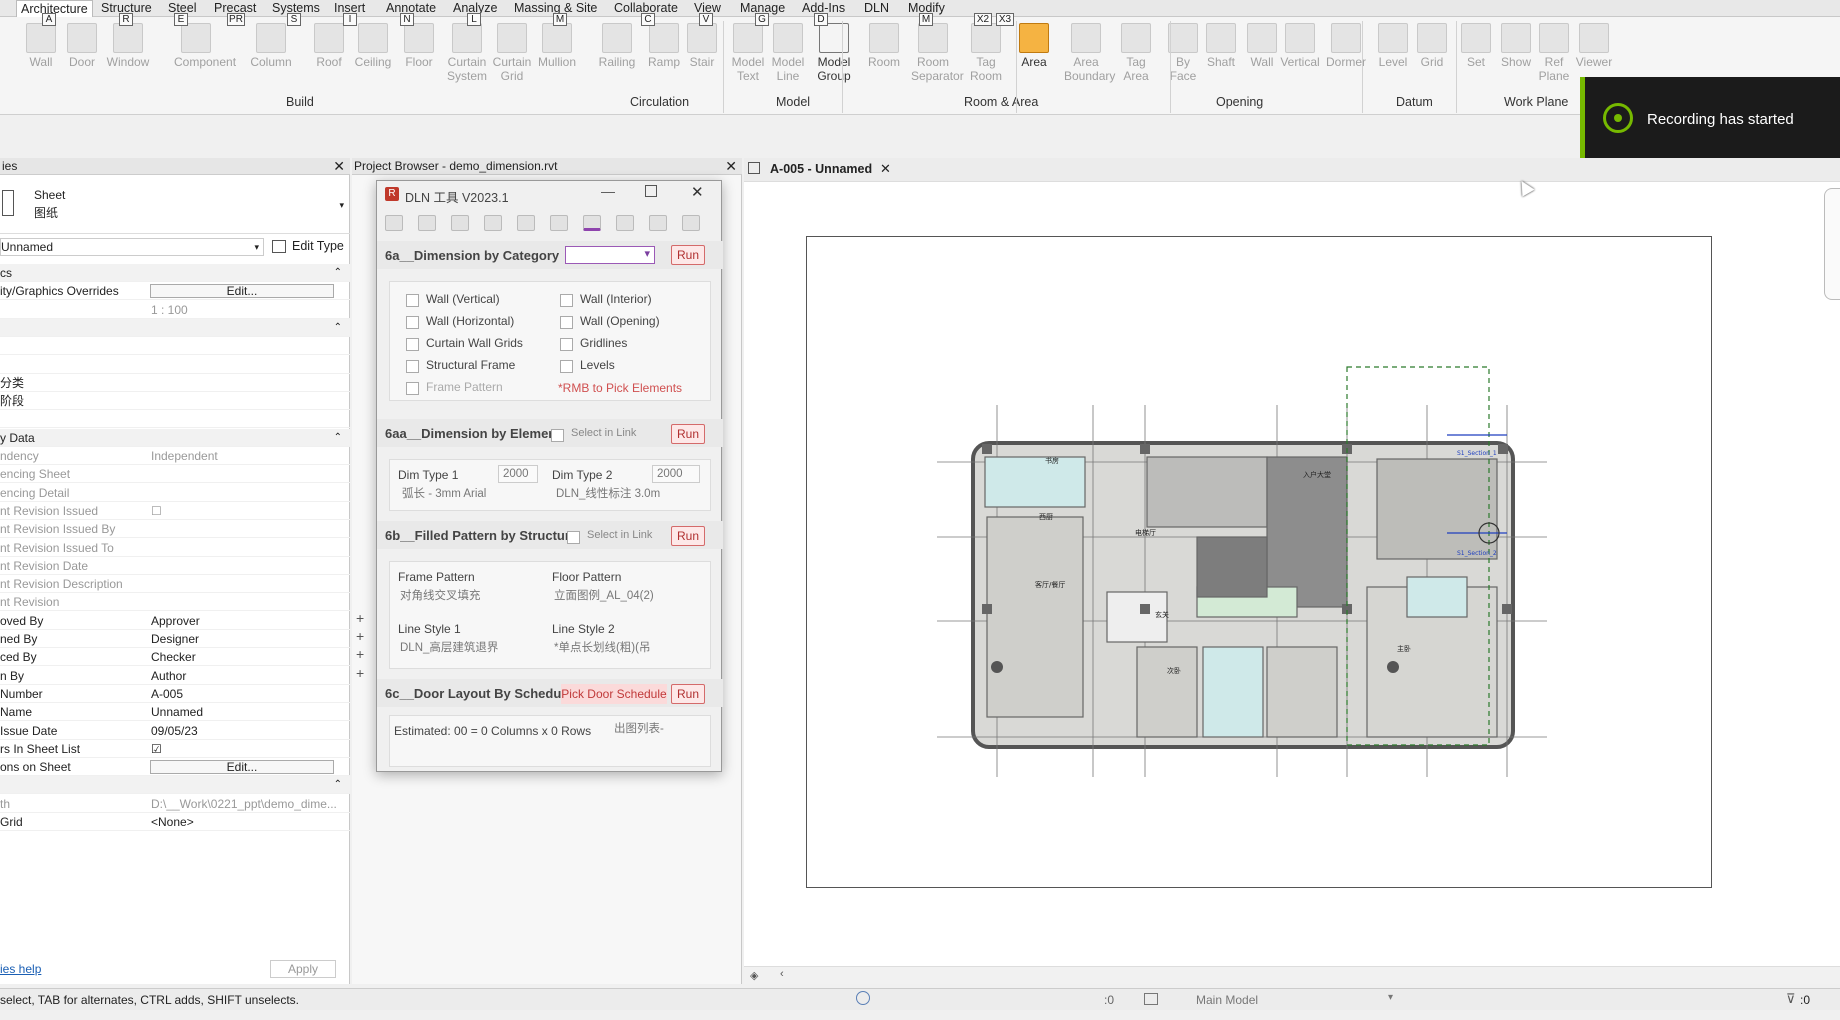  What do you see at coordinates (625, 649) in the screenshot?
I see `line-style2-select: *单点长划线(粗)(吊` at bounding box center [625, 649].